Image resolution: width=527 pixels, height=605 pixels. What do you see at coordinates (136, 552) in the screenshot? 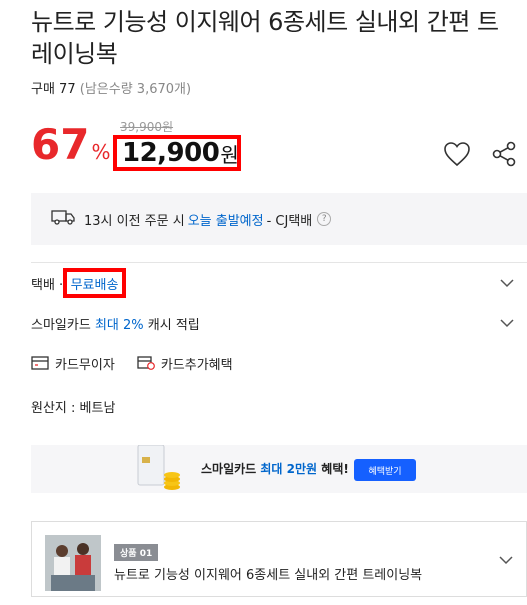
I see `product-number-badge: 상품 01` at bounding box center [136, 552].